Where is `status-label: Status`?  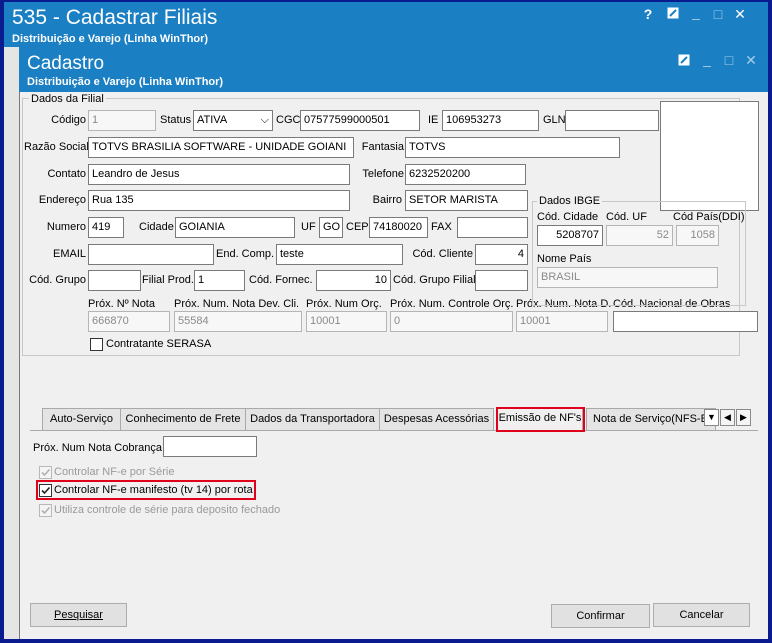
status-label: Status is located at coordinates (176, 120).